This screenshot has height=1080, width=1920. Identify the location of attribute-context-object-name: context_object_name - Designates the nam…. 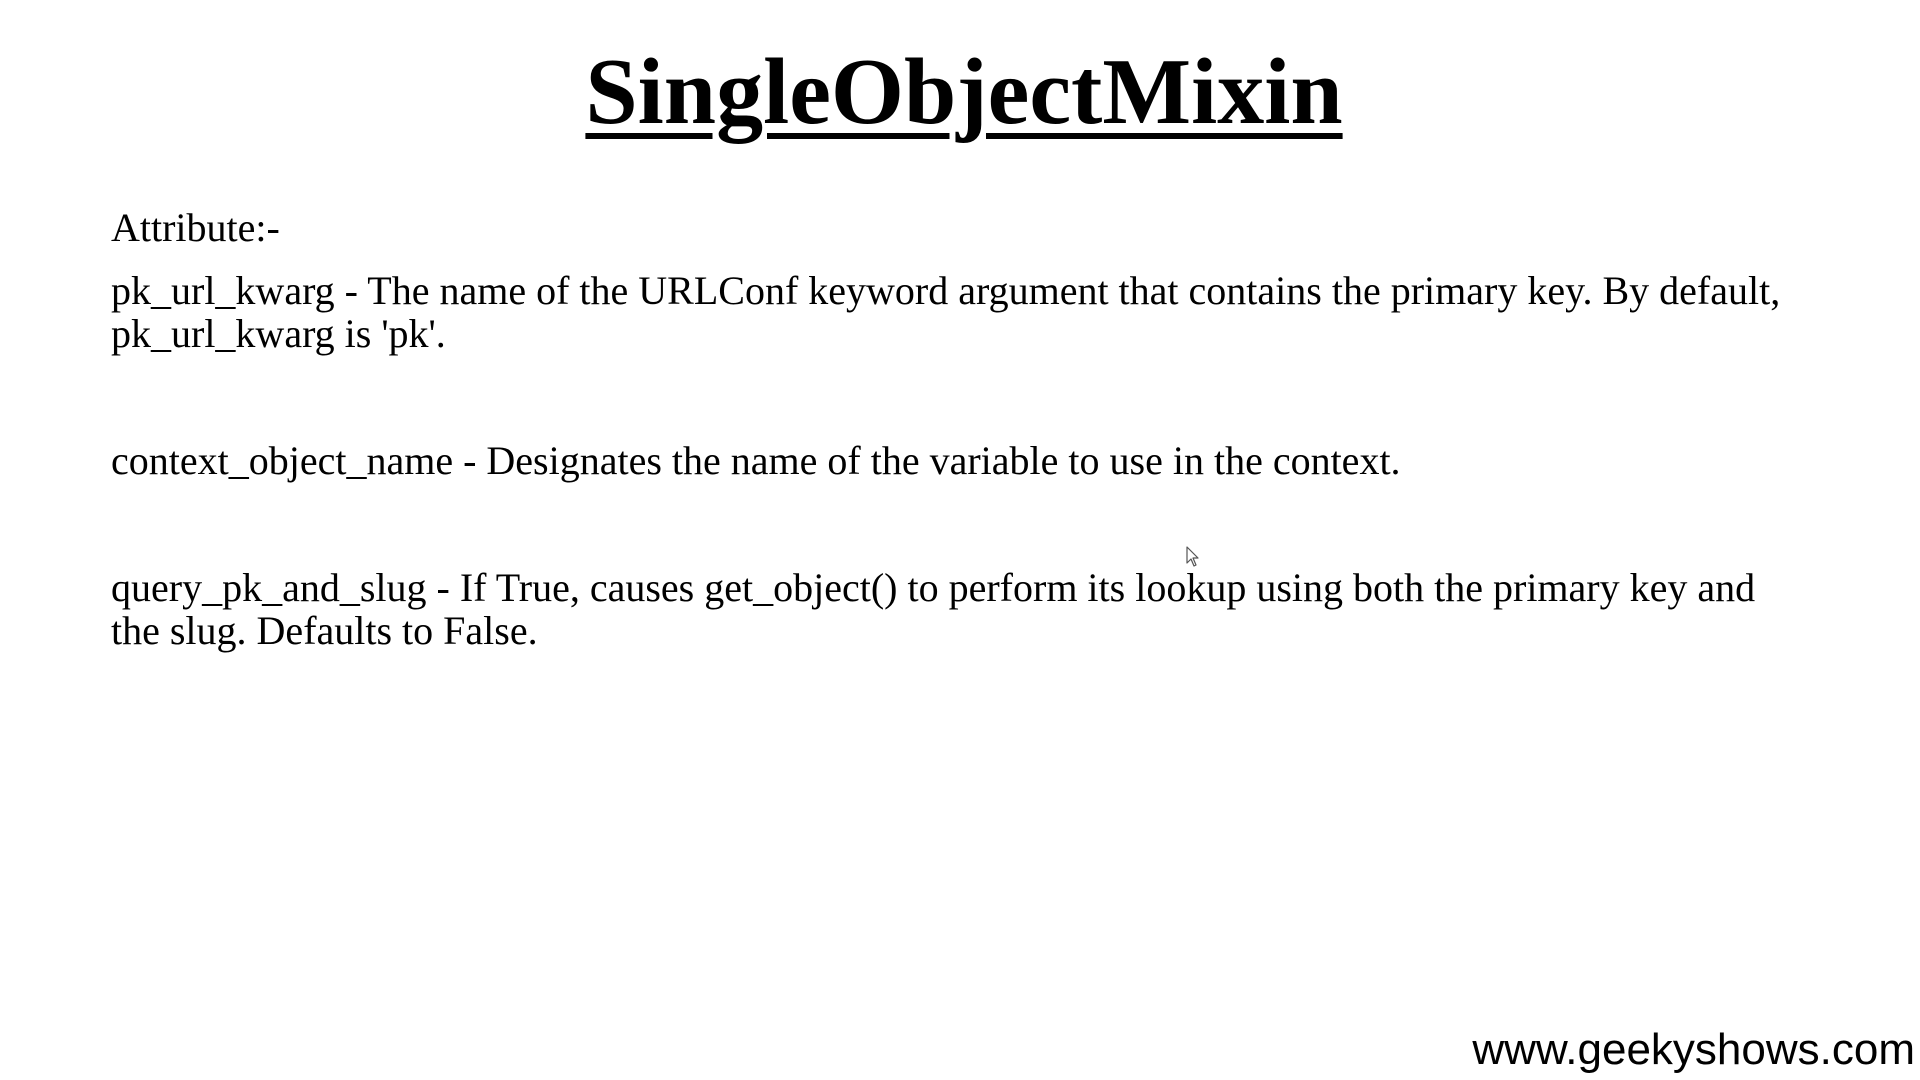
(756, 460).